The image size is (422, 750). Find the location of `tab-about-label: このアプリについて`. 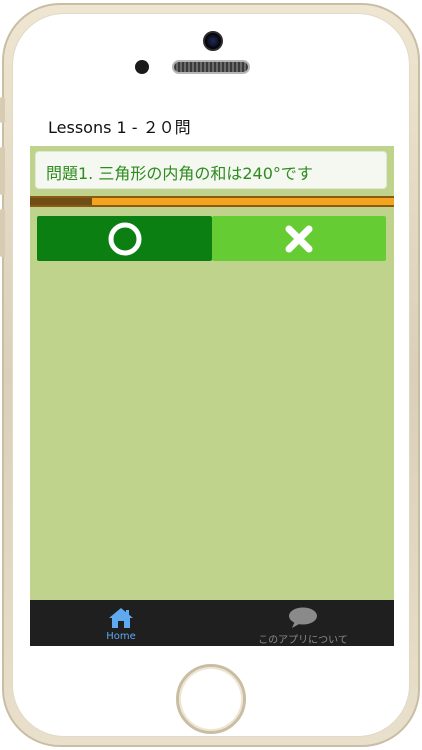

tab-about-label: このアプリについて is located at coordinates (303, 640).